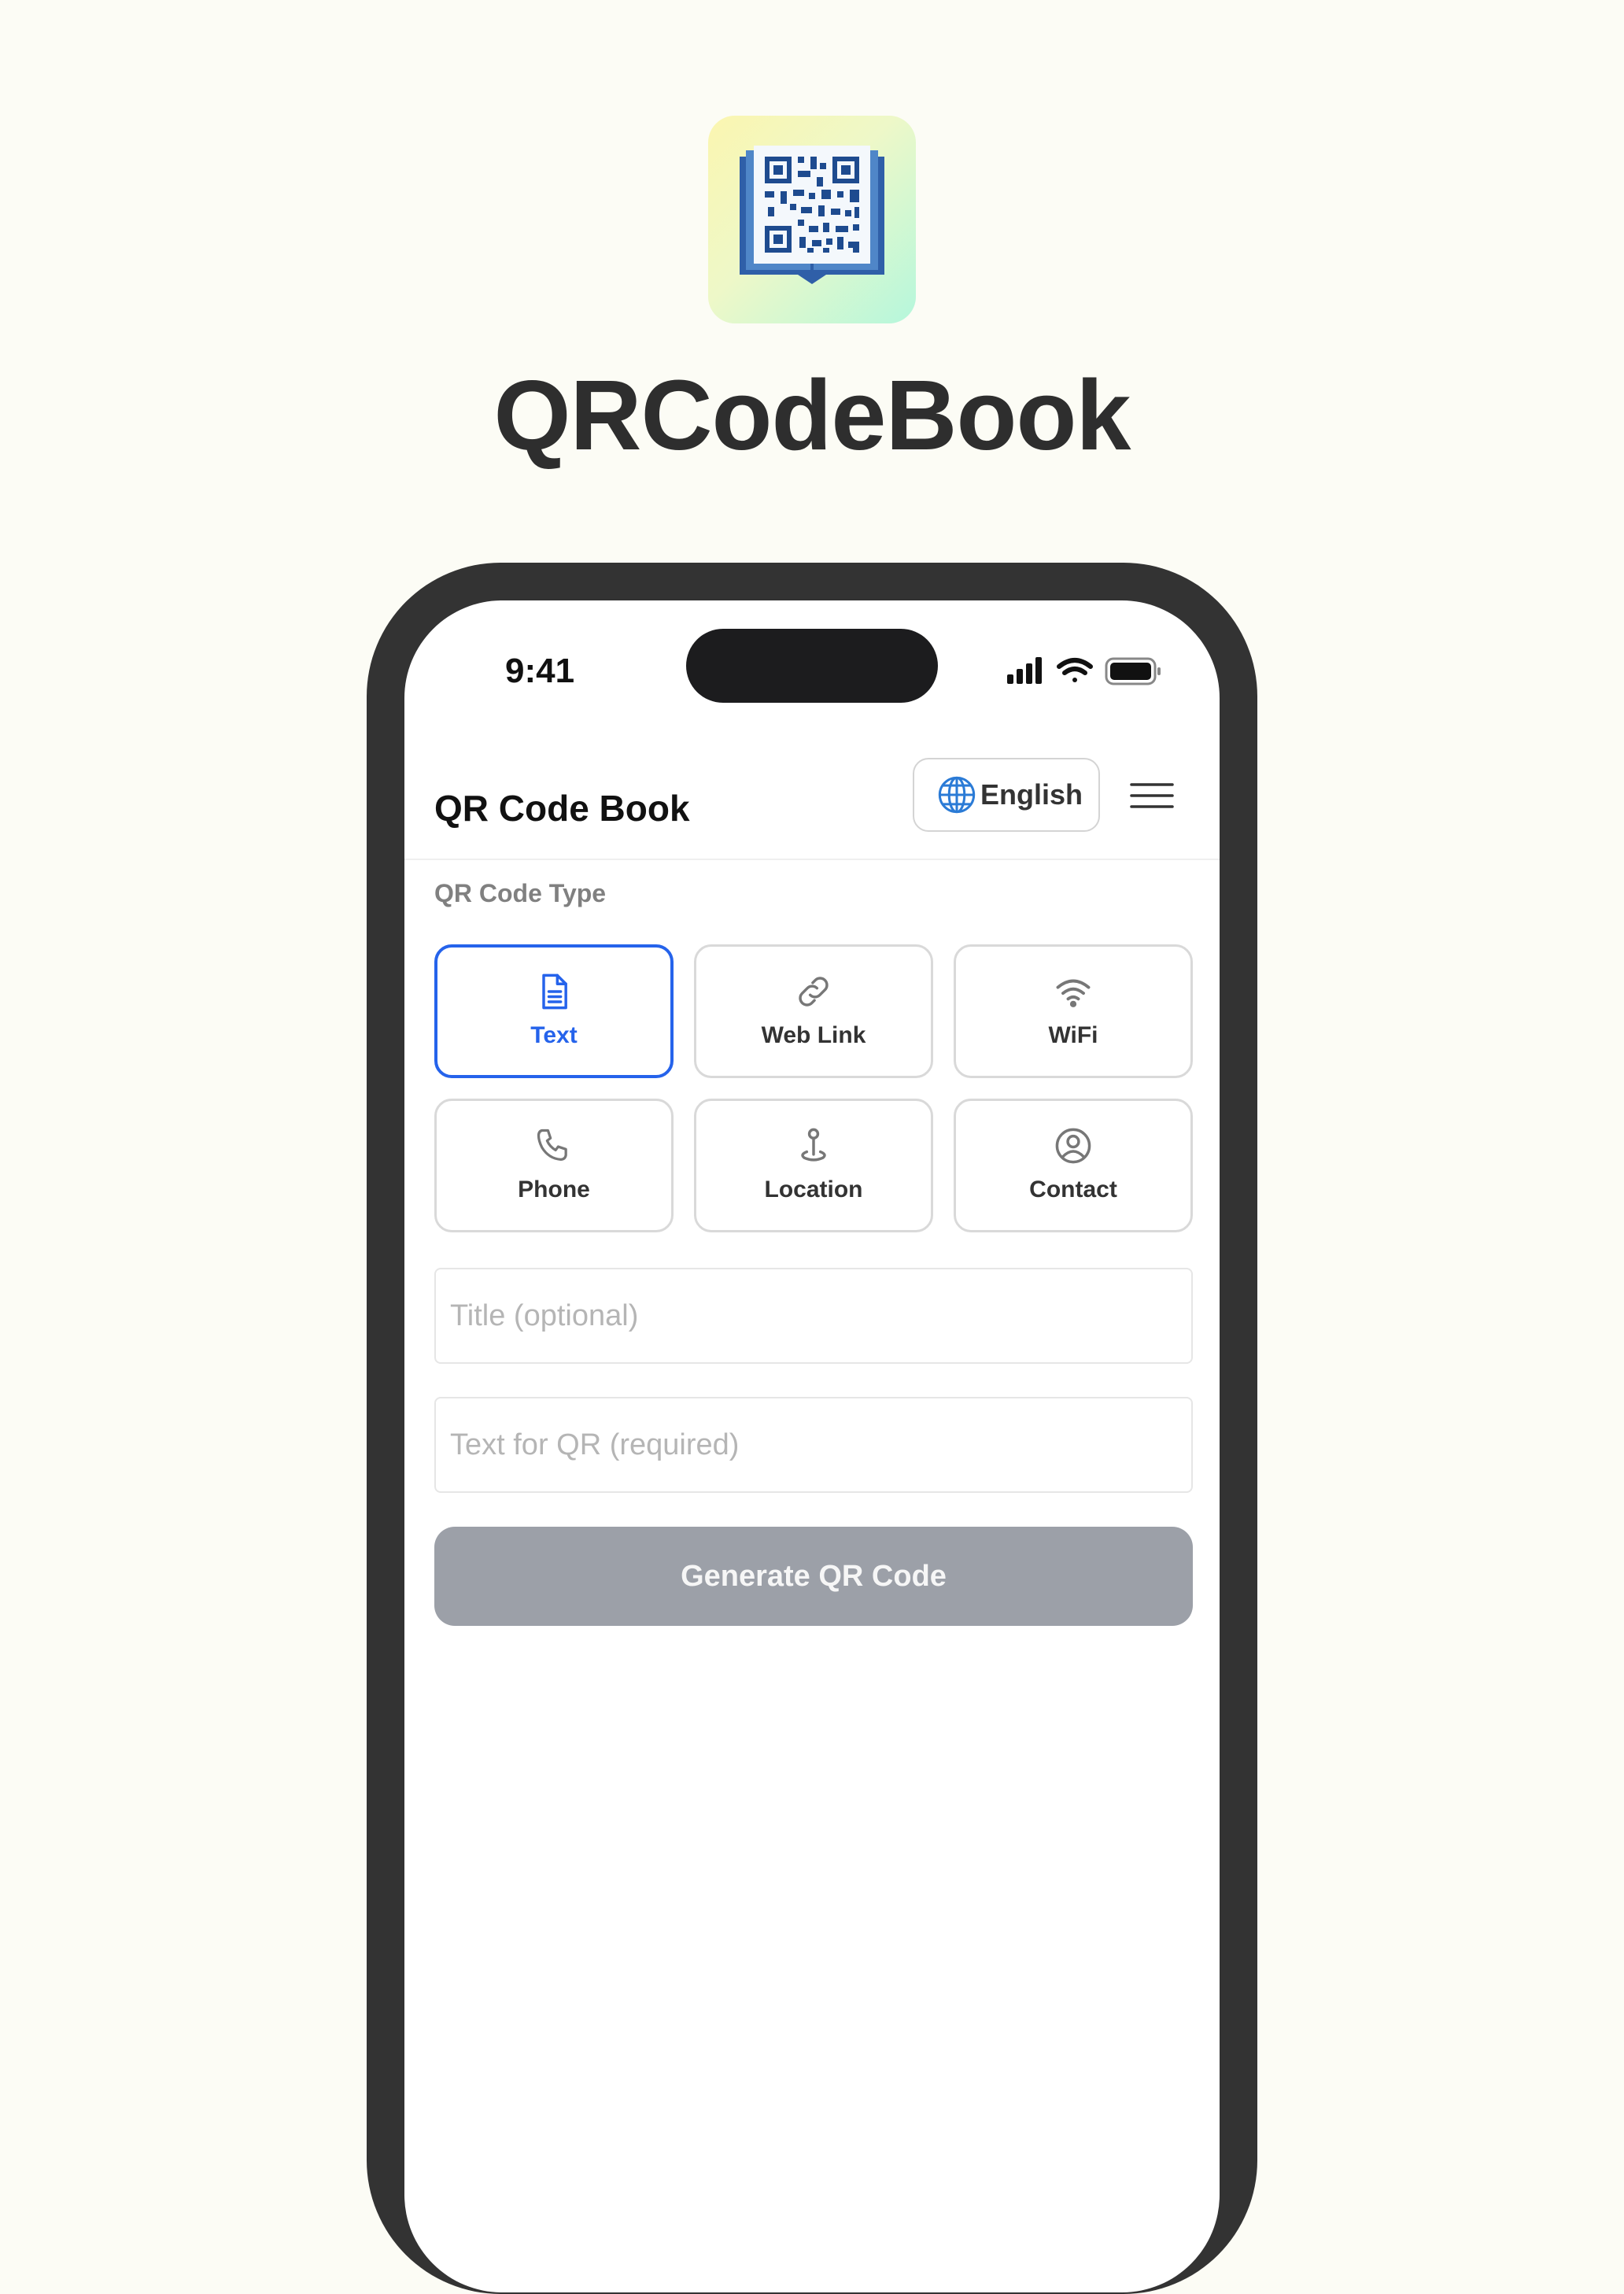 This screenshot has width=1624, height=2294. What do you see at coordinates (554, 992) in the screenshot?
I see `document-icon` at bounding box center [554, 992].